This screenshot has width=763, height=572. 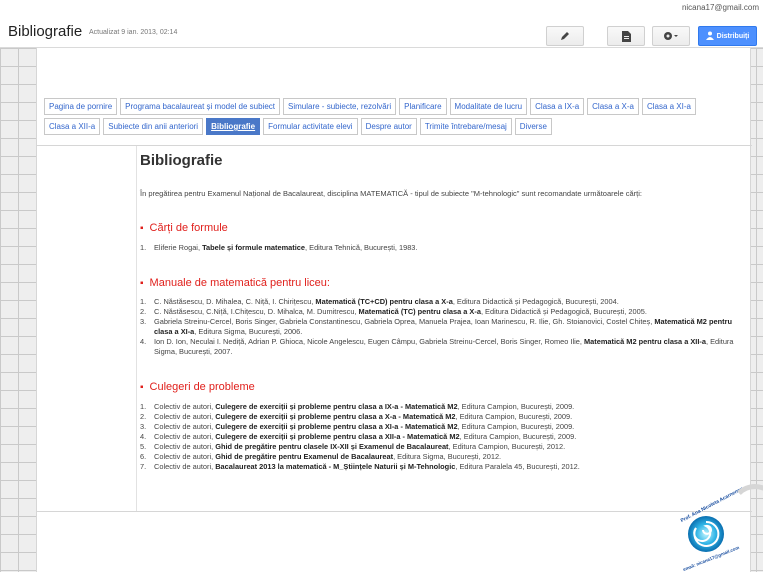 I want to click on nav-tab: Despre autor, so click(x=388, y=126).